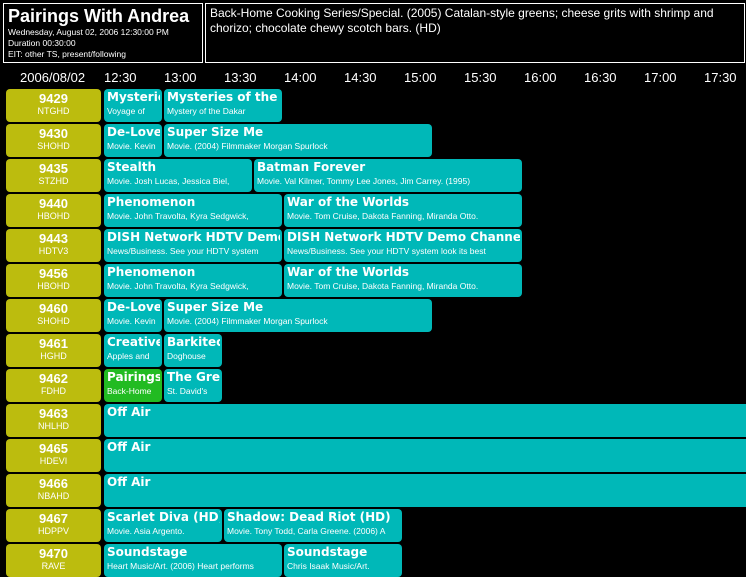  Describe the element at coordinates (53, 560) in the screenshot. I see `channel-cell: 9470 RAVE` at that location.